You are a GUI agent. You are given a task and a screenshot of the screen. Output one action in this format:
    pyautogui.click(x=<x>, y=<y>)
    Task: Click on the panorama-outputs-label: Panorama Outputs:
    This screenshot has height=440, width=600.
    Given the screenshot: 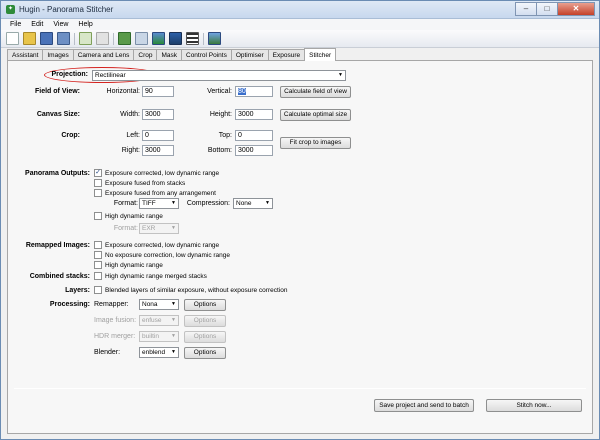 What is the action you would take?
    pyautogui.click(x=57, y=173)
    